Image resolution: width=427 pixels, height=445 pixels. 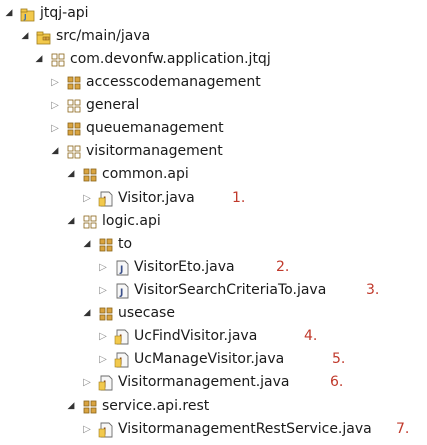 I want to click on file-label: VisitorEto.java, so click(x=184, y=267).